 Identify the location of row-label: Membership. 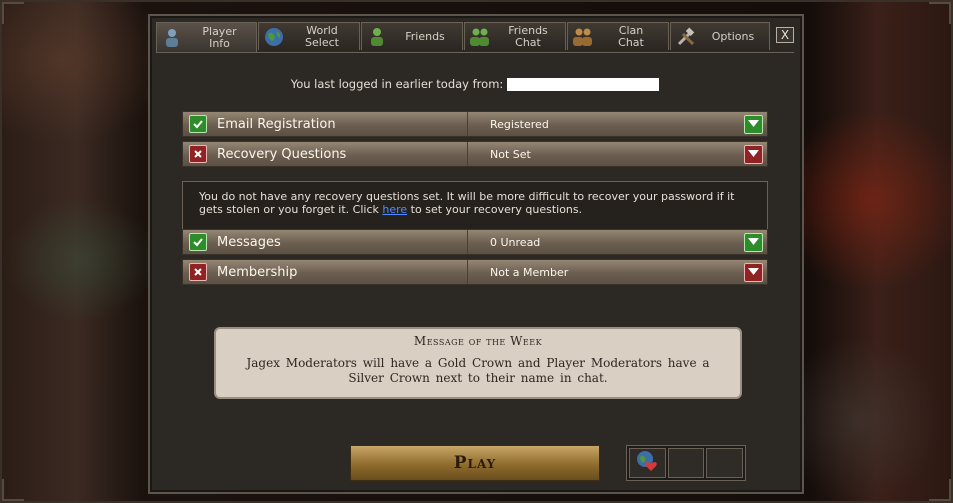
(257, 272).